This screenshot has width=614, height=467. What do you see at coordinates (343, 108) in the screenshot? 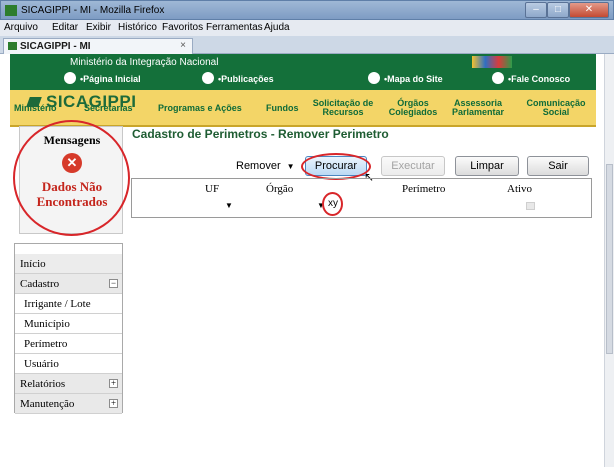
I see `nav-solicitacao-de-recursos: Solicitação de Recursos` at bounding box center [343, 108].